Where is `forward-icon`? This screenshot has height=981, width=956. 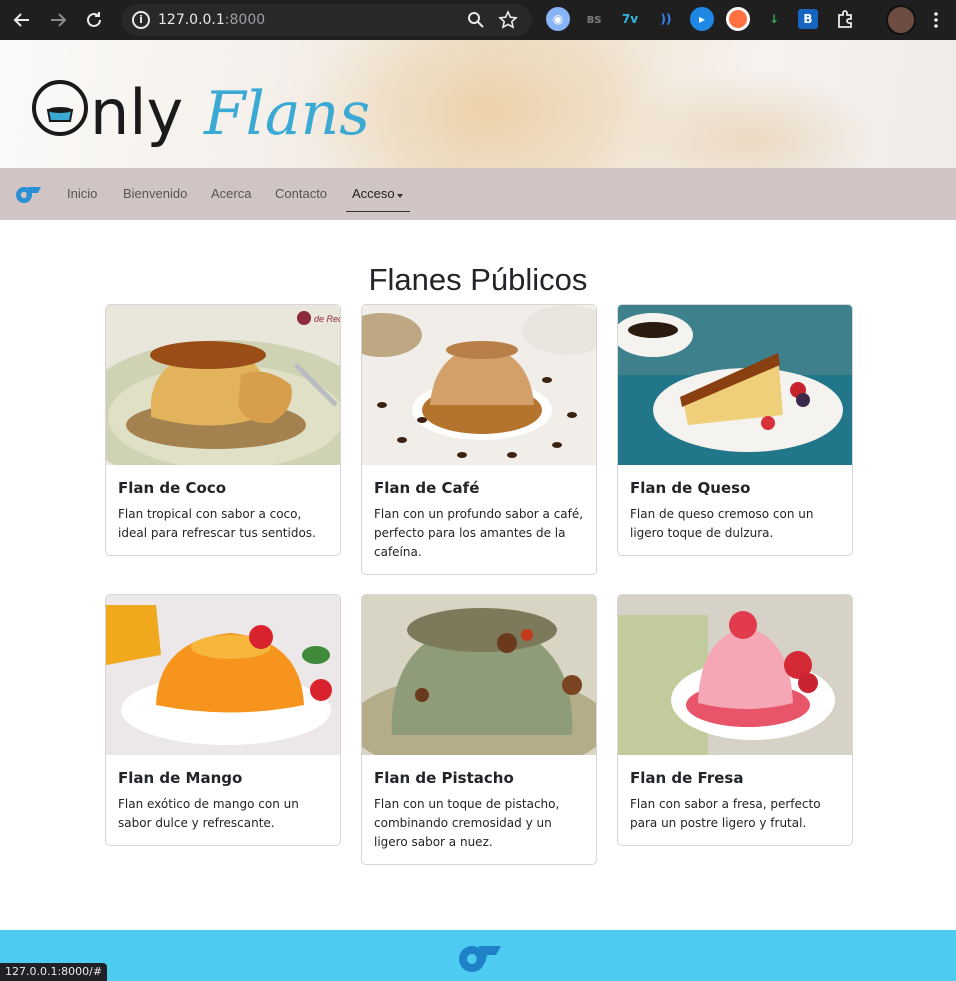 forward-icon is located at coordinates (58, 20).